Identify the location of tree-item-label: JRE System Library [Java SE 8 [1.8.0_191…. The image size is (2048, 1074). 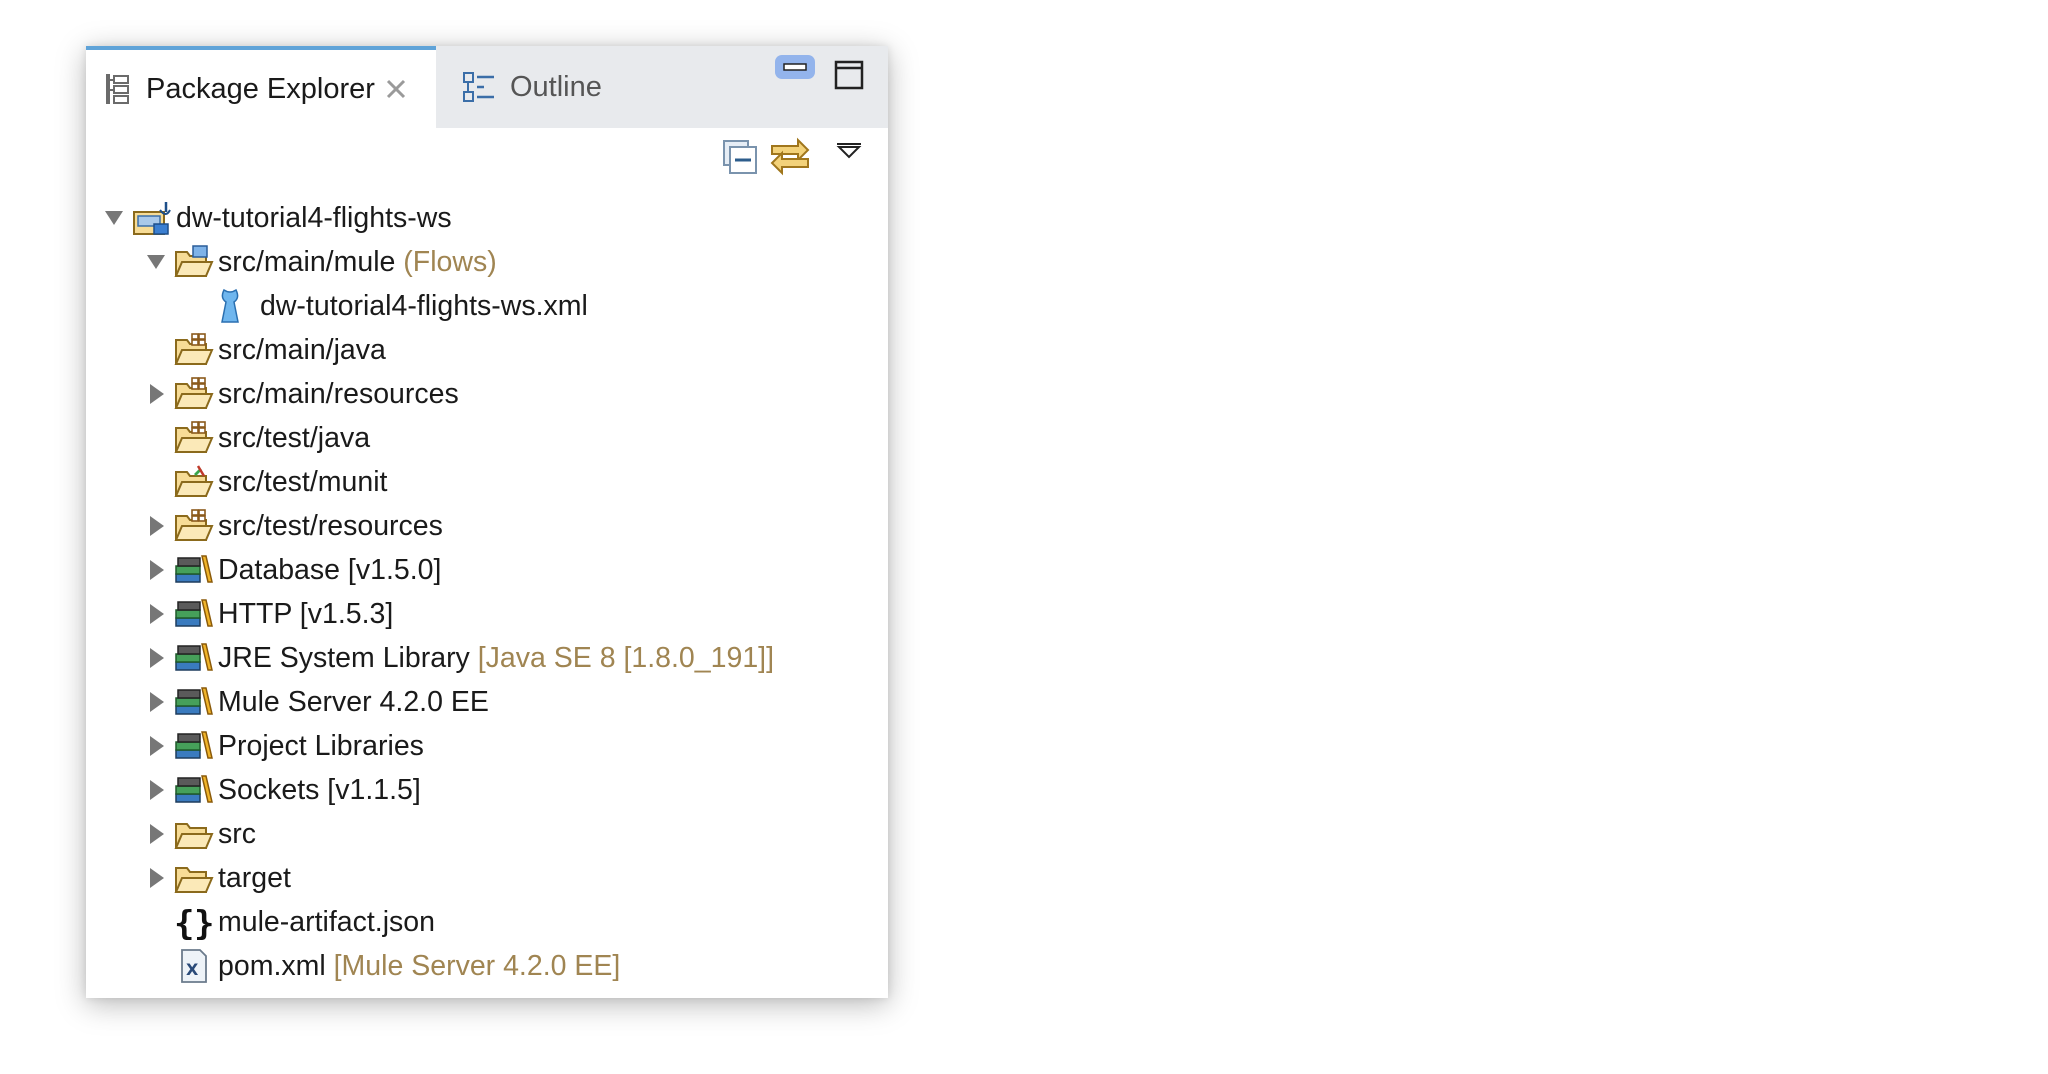
(496, 658).